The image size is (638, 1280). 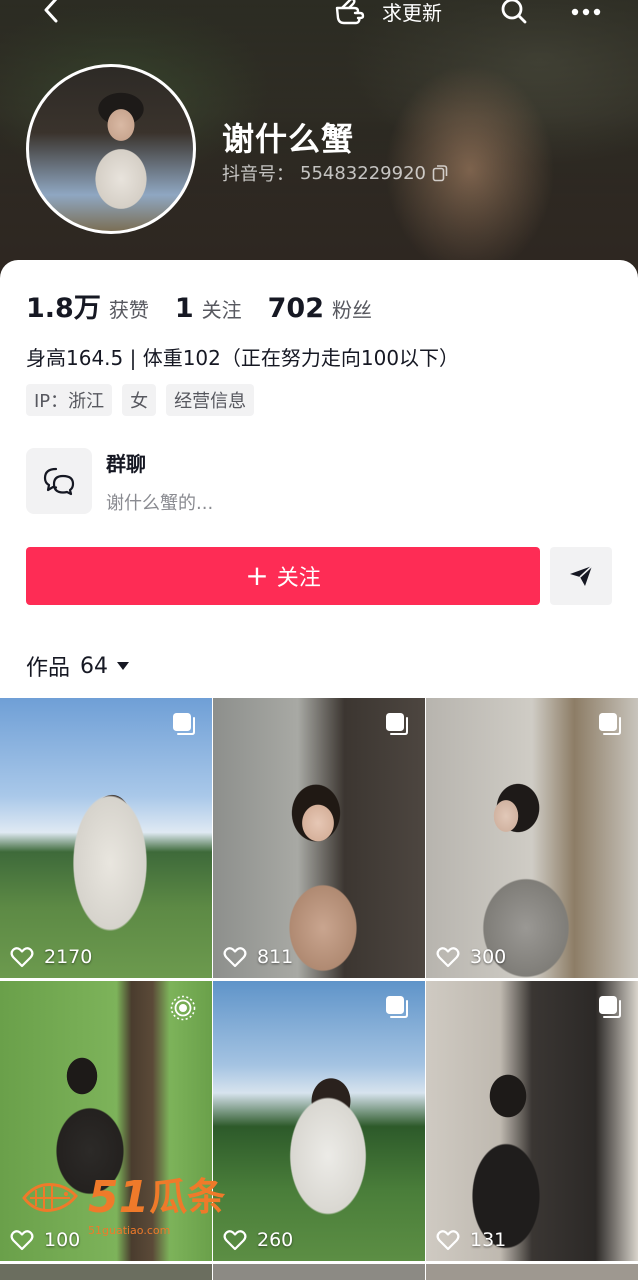 I want to click on group-chat-title: 群聊, so click(x=126, y=463).